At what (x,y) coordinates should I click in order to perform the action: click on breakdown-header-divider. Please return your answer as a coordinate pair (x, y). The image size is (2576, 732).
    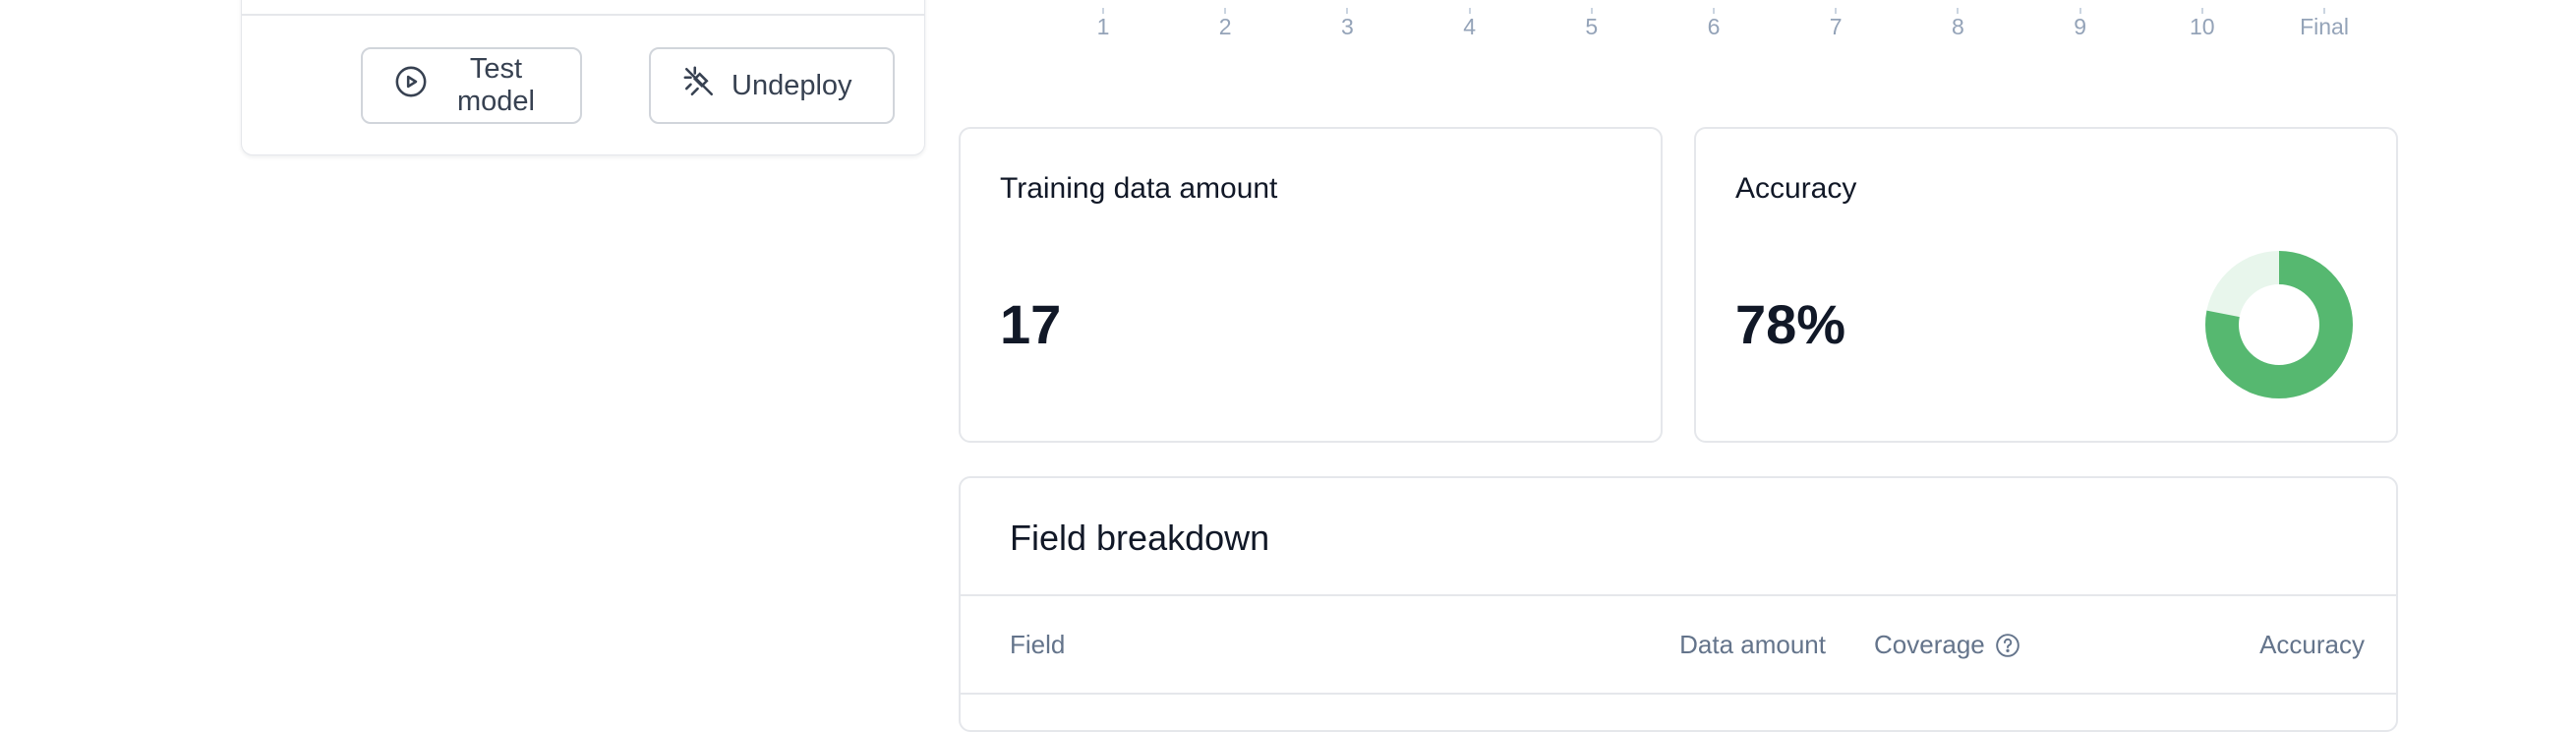
    Looking at the image, I should click on (1678, 694).